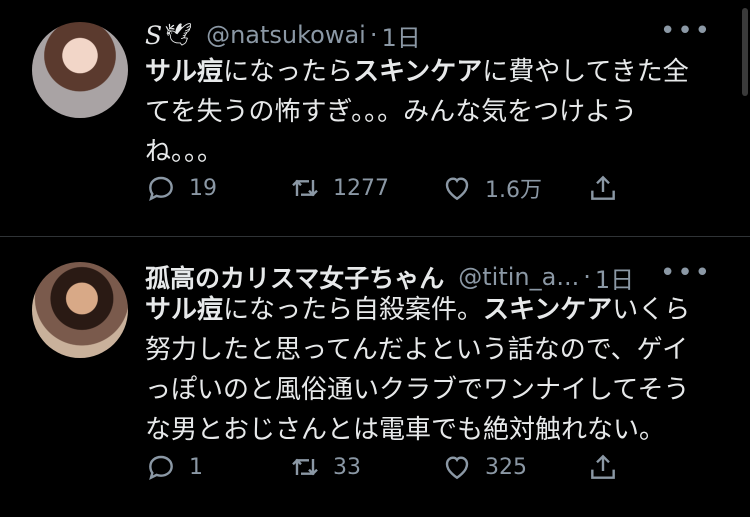  Describe the element at coordinates (196, 467) in the screenshot. I see `reply-count: 1` at that location.